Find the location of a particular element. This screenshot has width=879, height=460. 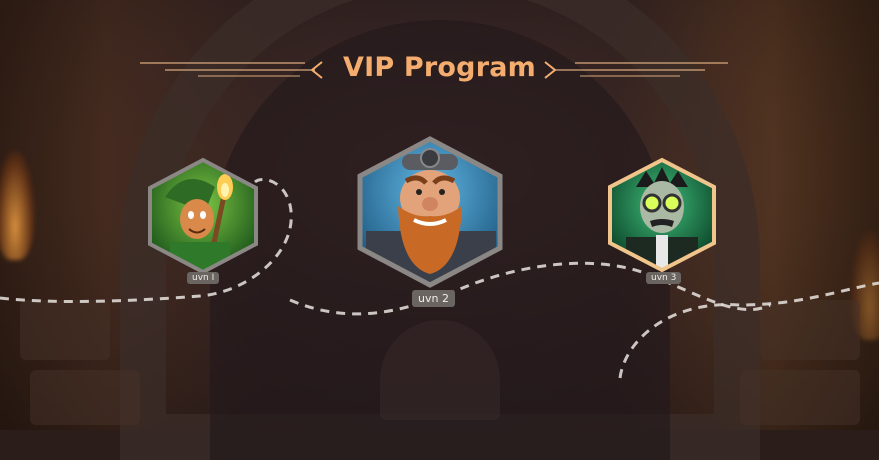

level-label: uvn 2 is located at coordinates (433, 298).